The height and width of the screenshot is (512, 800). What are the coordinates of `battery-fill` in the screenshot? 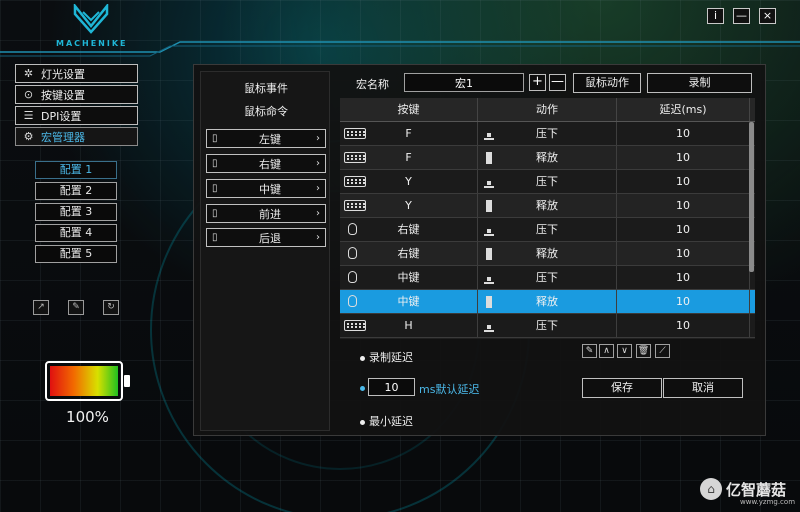 It's located at (84, 381).